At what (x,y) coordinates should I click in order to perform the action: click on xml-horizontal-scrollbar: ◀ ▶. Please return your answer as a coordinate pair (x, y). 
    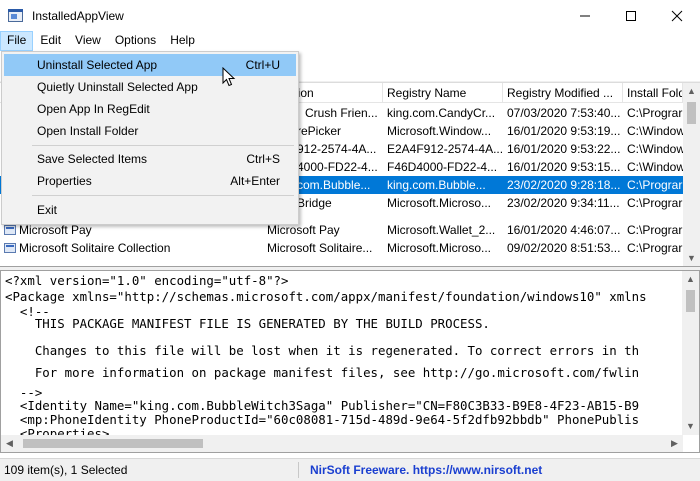
    Looking at the image, I should click on (342, 443).